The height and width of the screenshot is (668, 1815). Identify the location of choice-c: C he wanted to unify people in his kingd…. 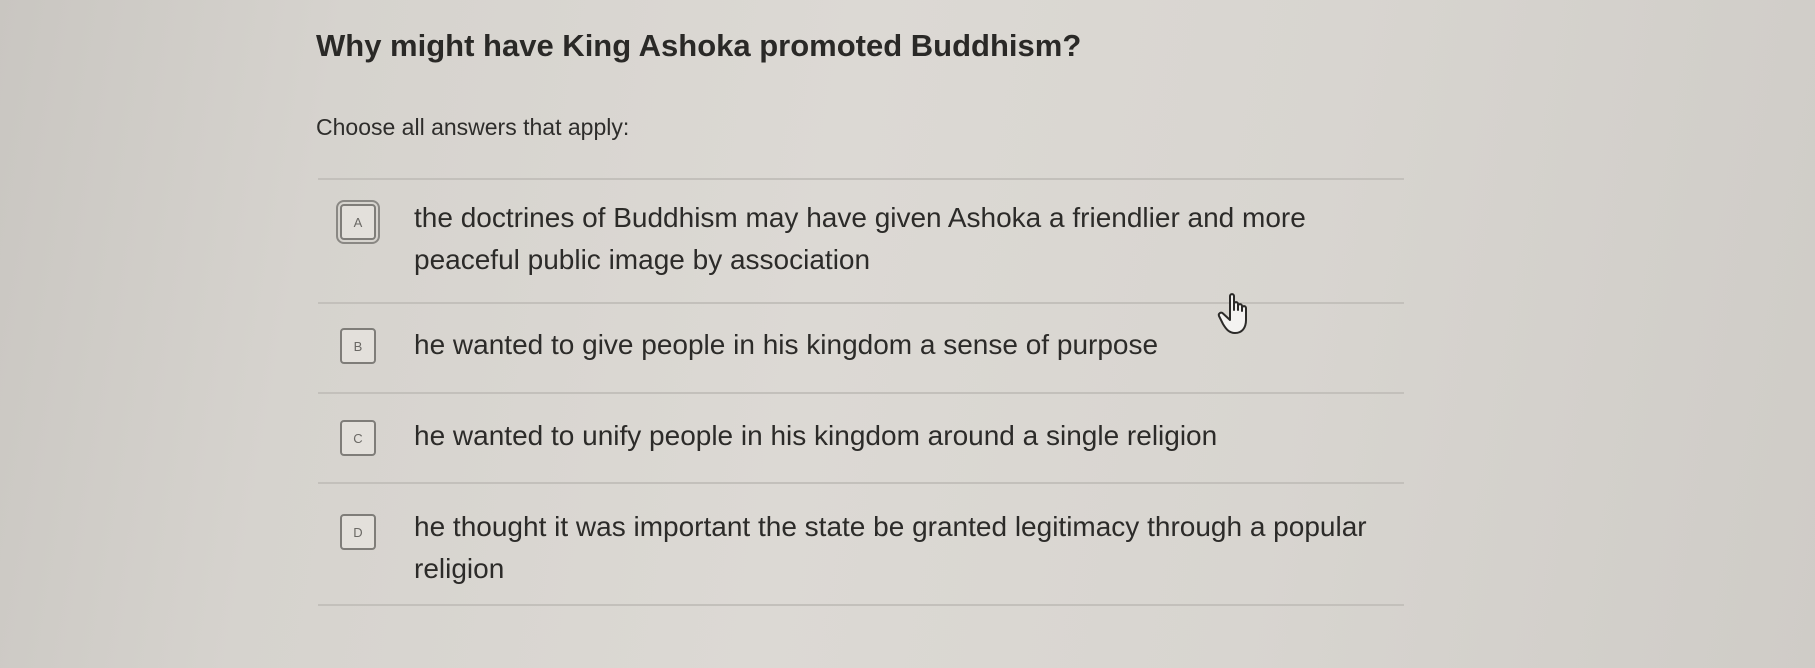
(861, 438).